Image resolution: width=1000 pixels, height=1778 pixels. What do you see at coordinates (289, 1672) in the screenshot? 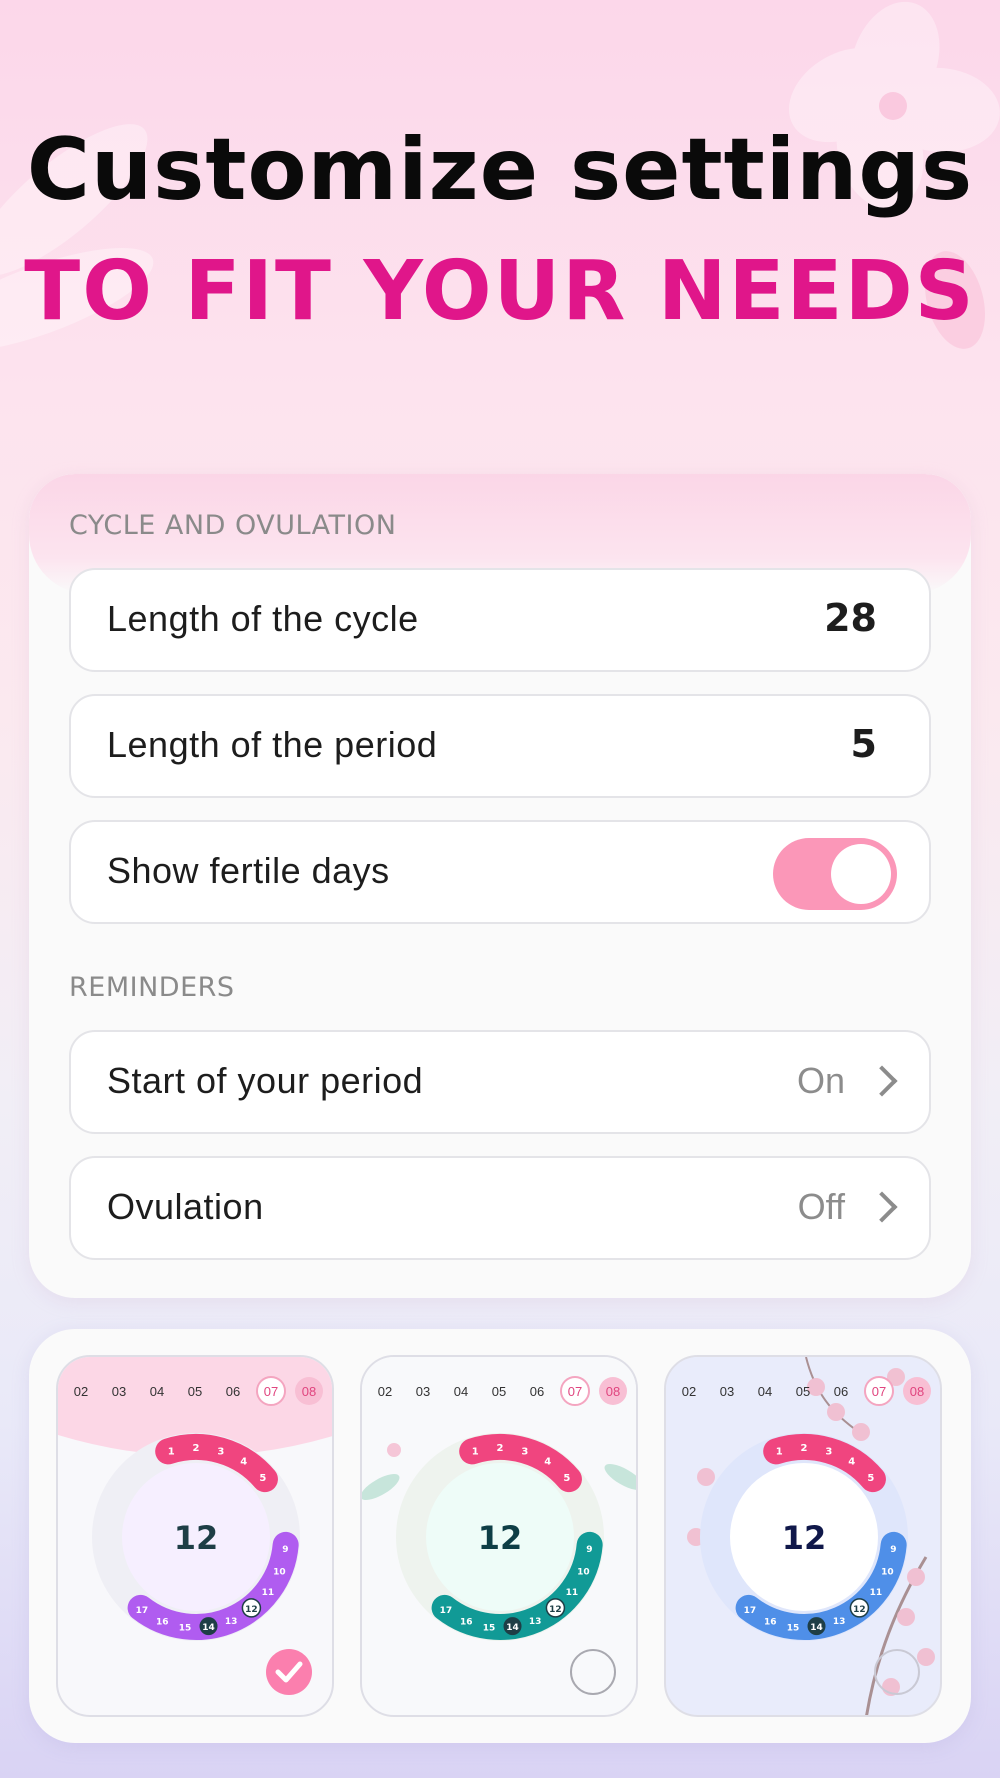
I see `selected-check-icon` at bounding box center [289, 1672].